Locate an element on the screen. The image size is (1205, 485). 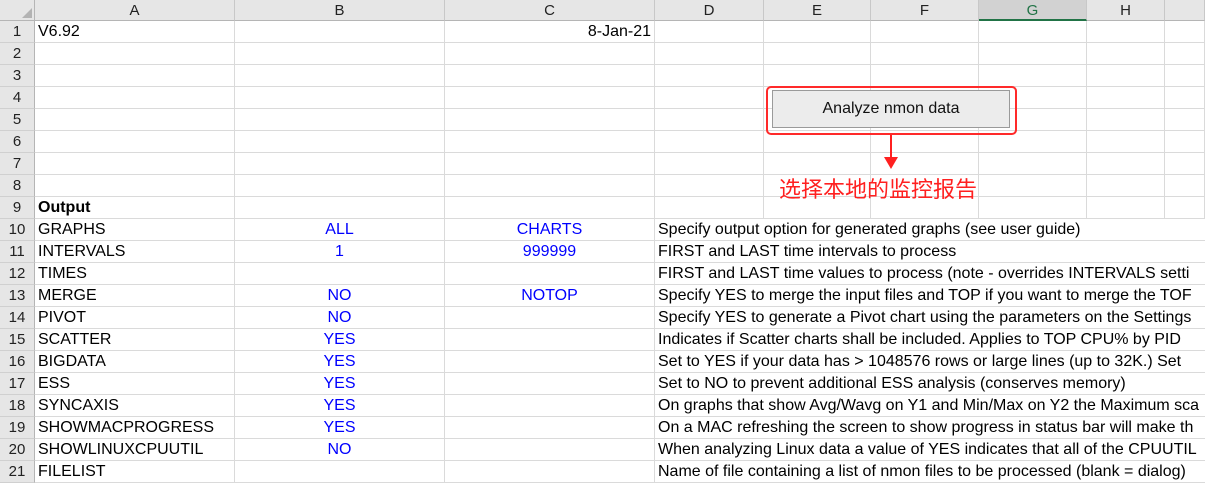
row-header: 2 is located at coordinates (17, 54).